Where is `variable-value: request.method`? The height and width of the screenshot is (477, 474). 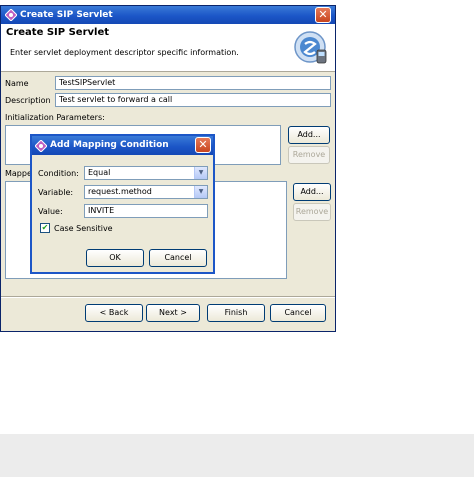
variable-value: request.method is located at coordinates (120, 191).